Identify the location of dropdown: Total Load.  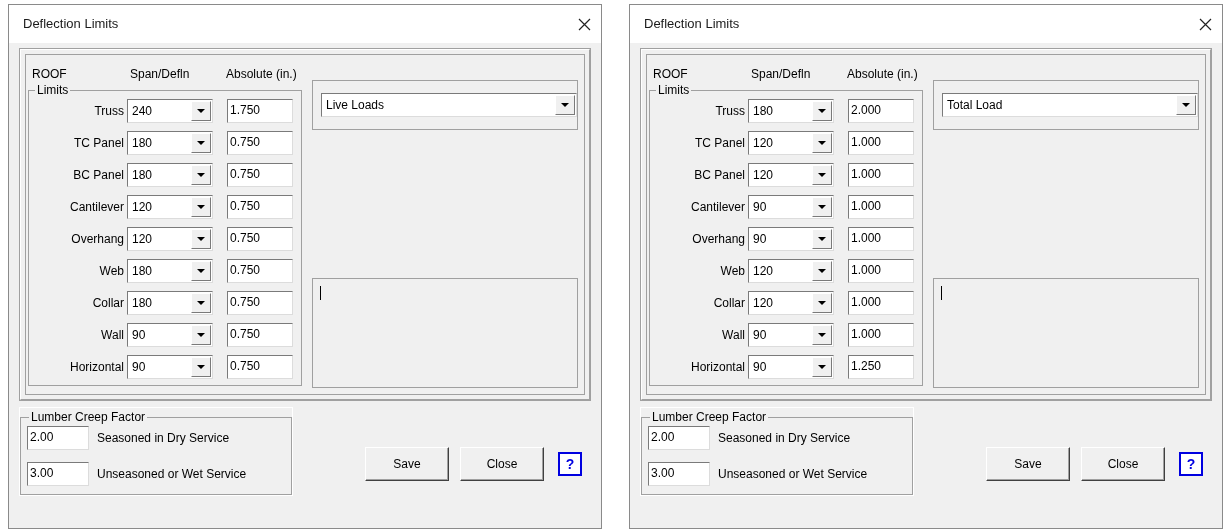
(1070, 105).